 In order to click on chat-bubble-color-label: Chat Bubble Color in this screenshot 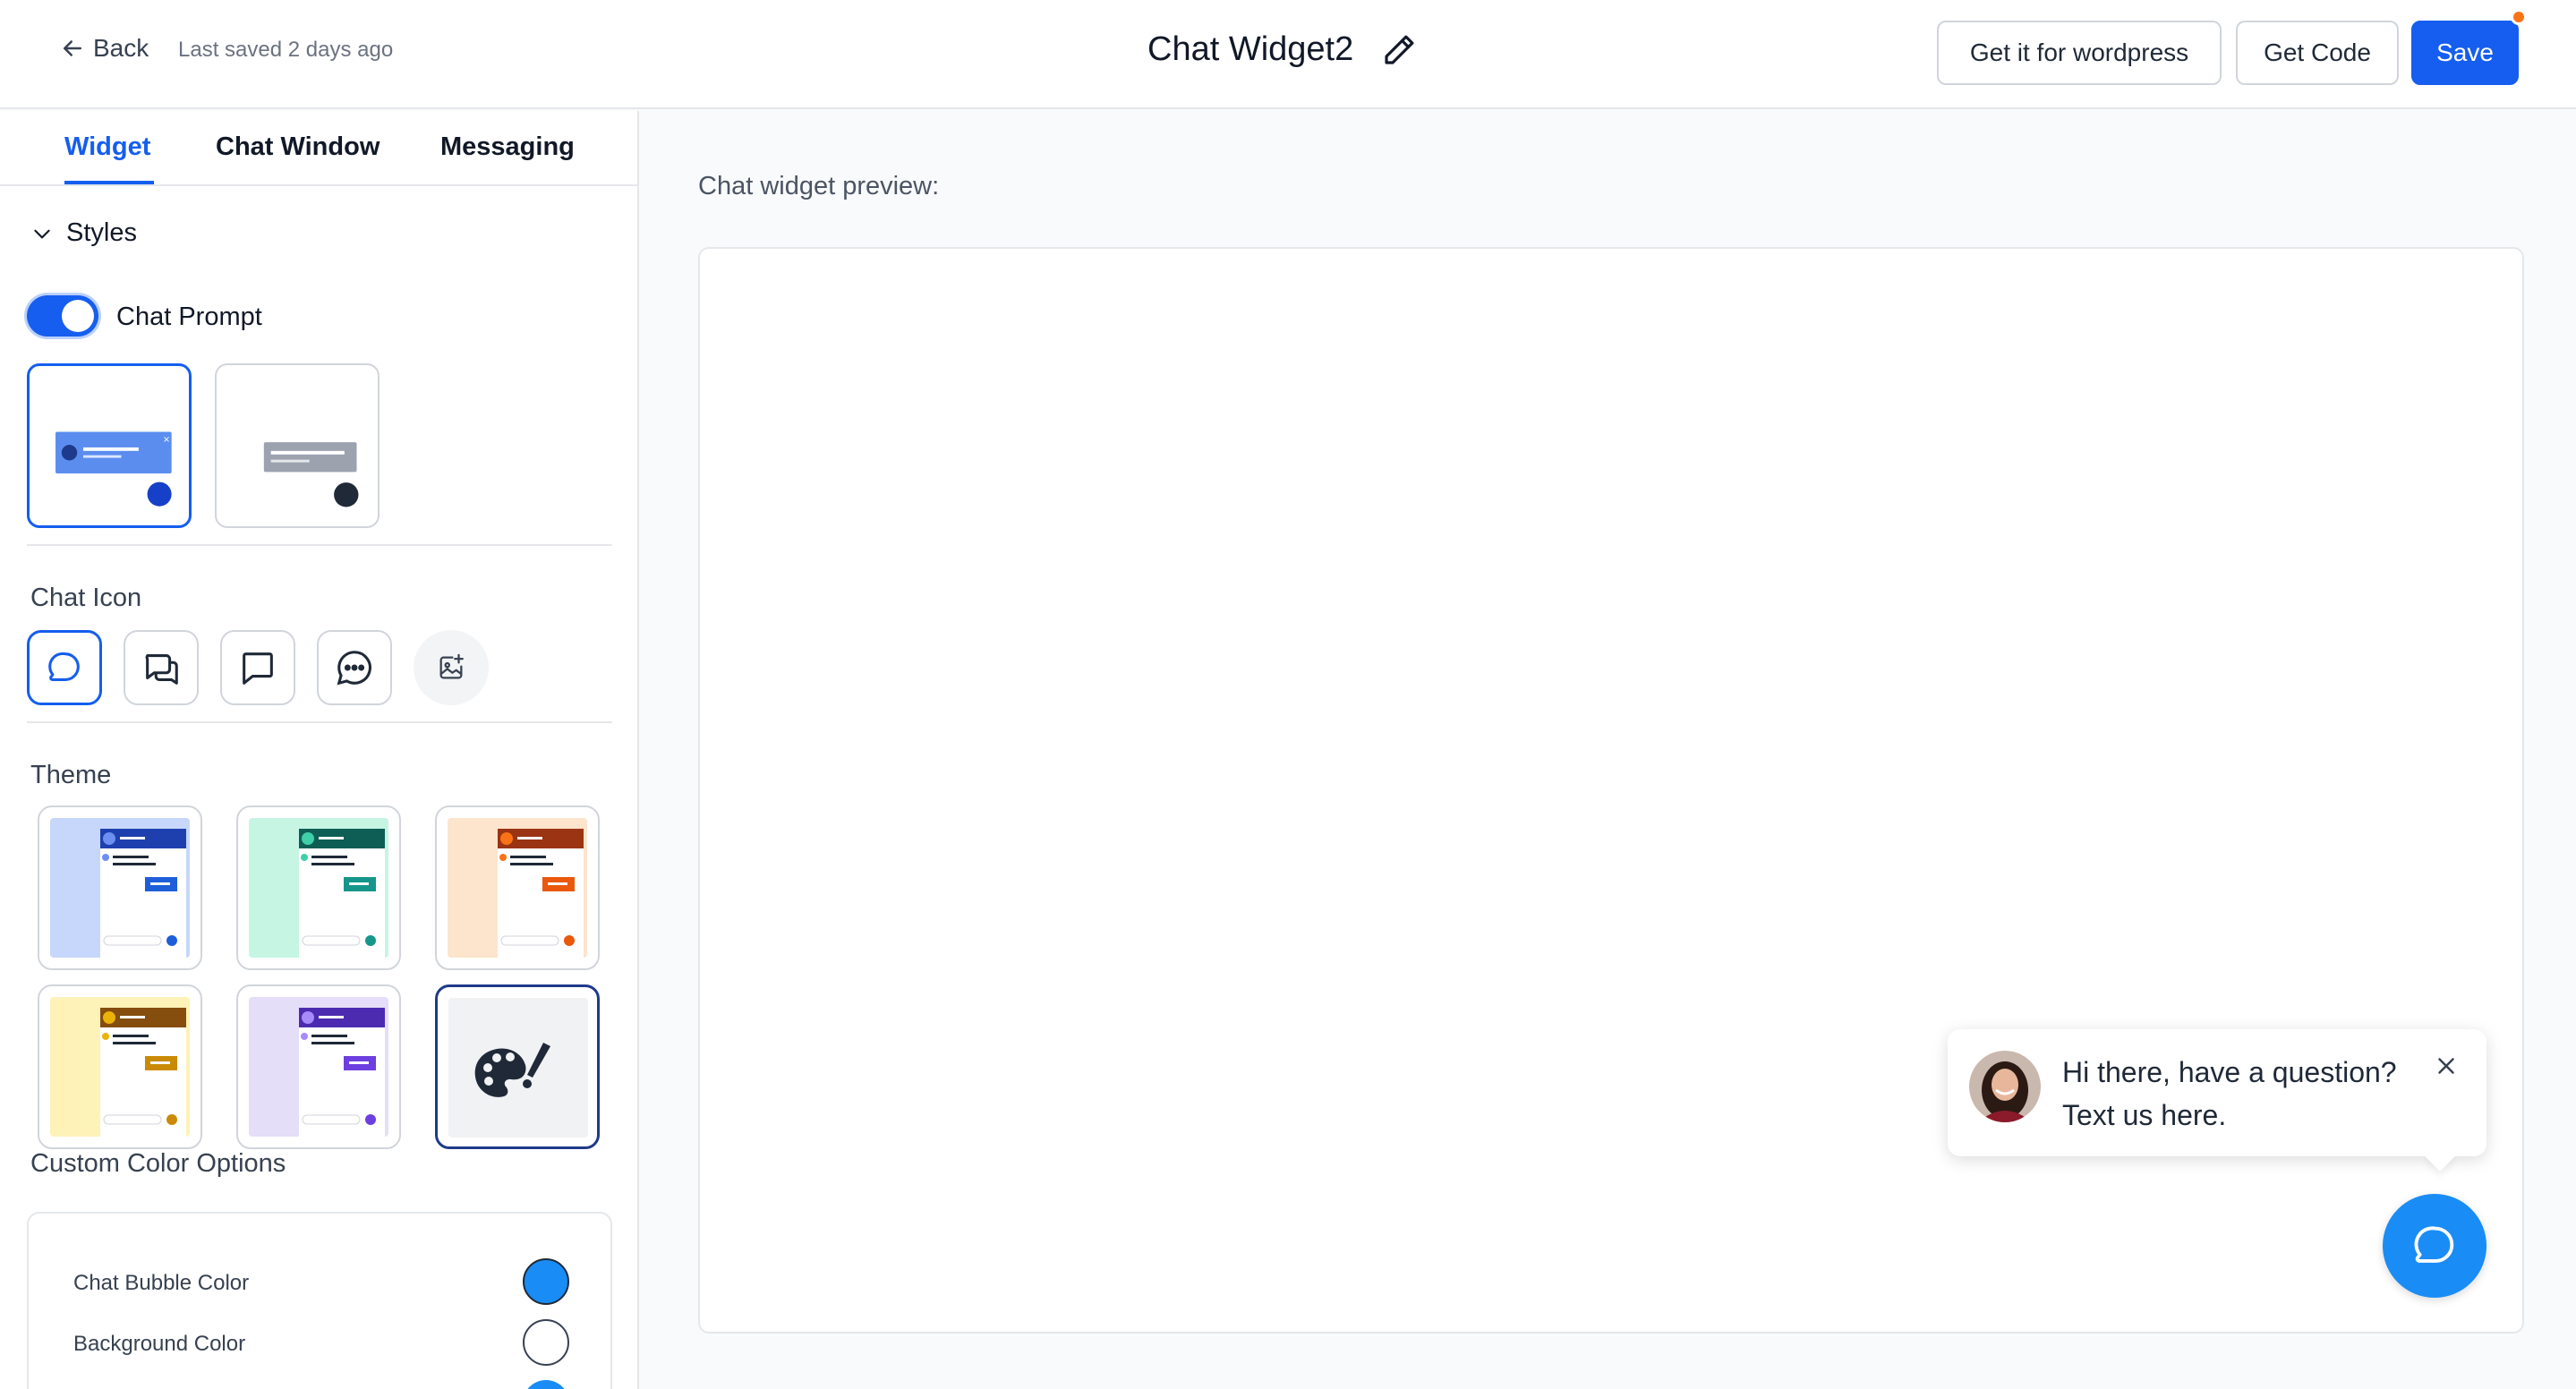, I will do `click(161, 1283)`.